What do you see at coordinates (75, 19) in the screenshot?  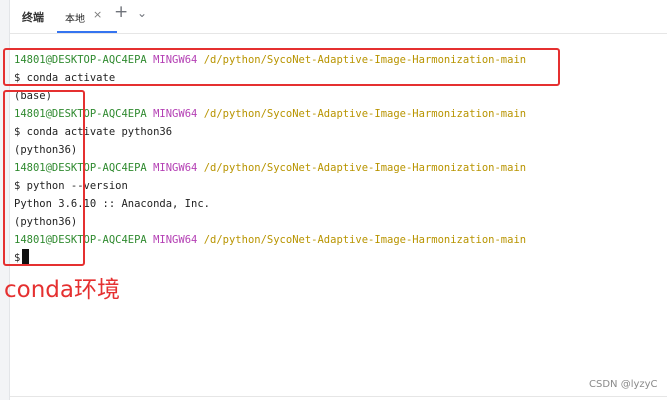 I see `tab-local-label: 本地` at bounding box center [75, 19].